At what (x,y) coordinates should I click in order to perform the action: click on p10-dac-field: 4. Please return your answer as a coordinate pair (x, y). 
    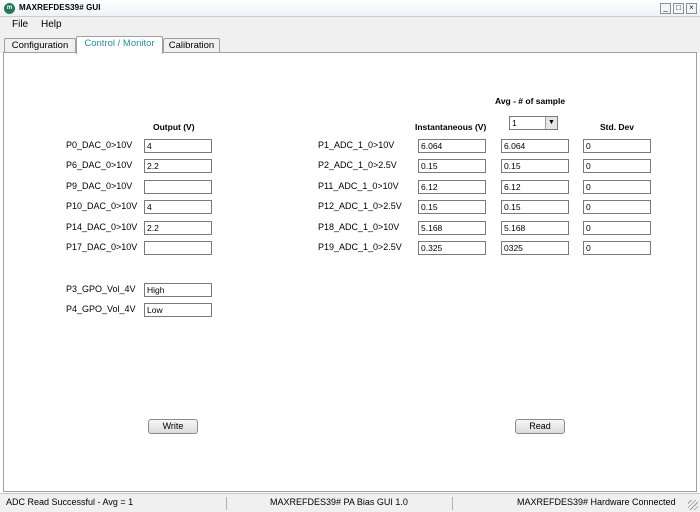
    Looking at the image, I should click on (178, 207).